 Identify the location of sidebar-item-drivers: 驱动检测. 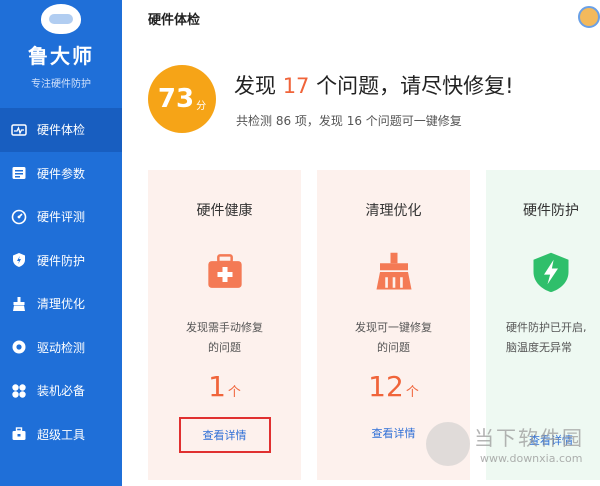
(61, 348).